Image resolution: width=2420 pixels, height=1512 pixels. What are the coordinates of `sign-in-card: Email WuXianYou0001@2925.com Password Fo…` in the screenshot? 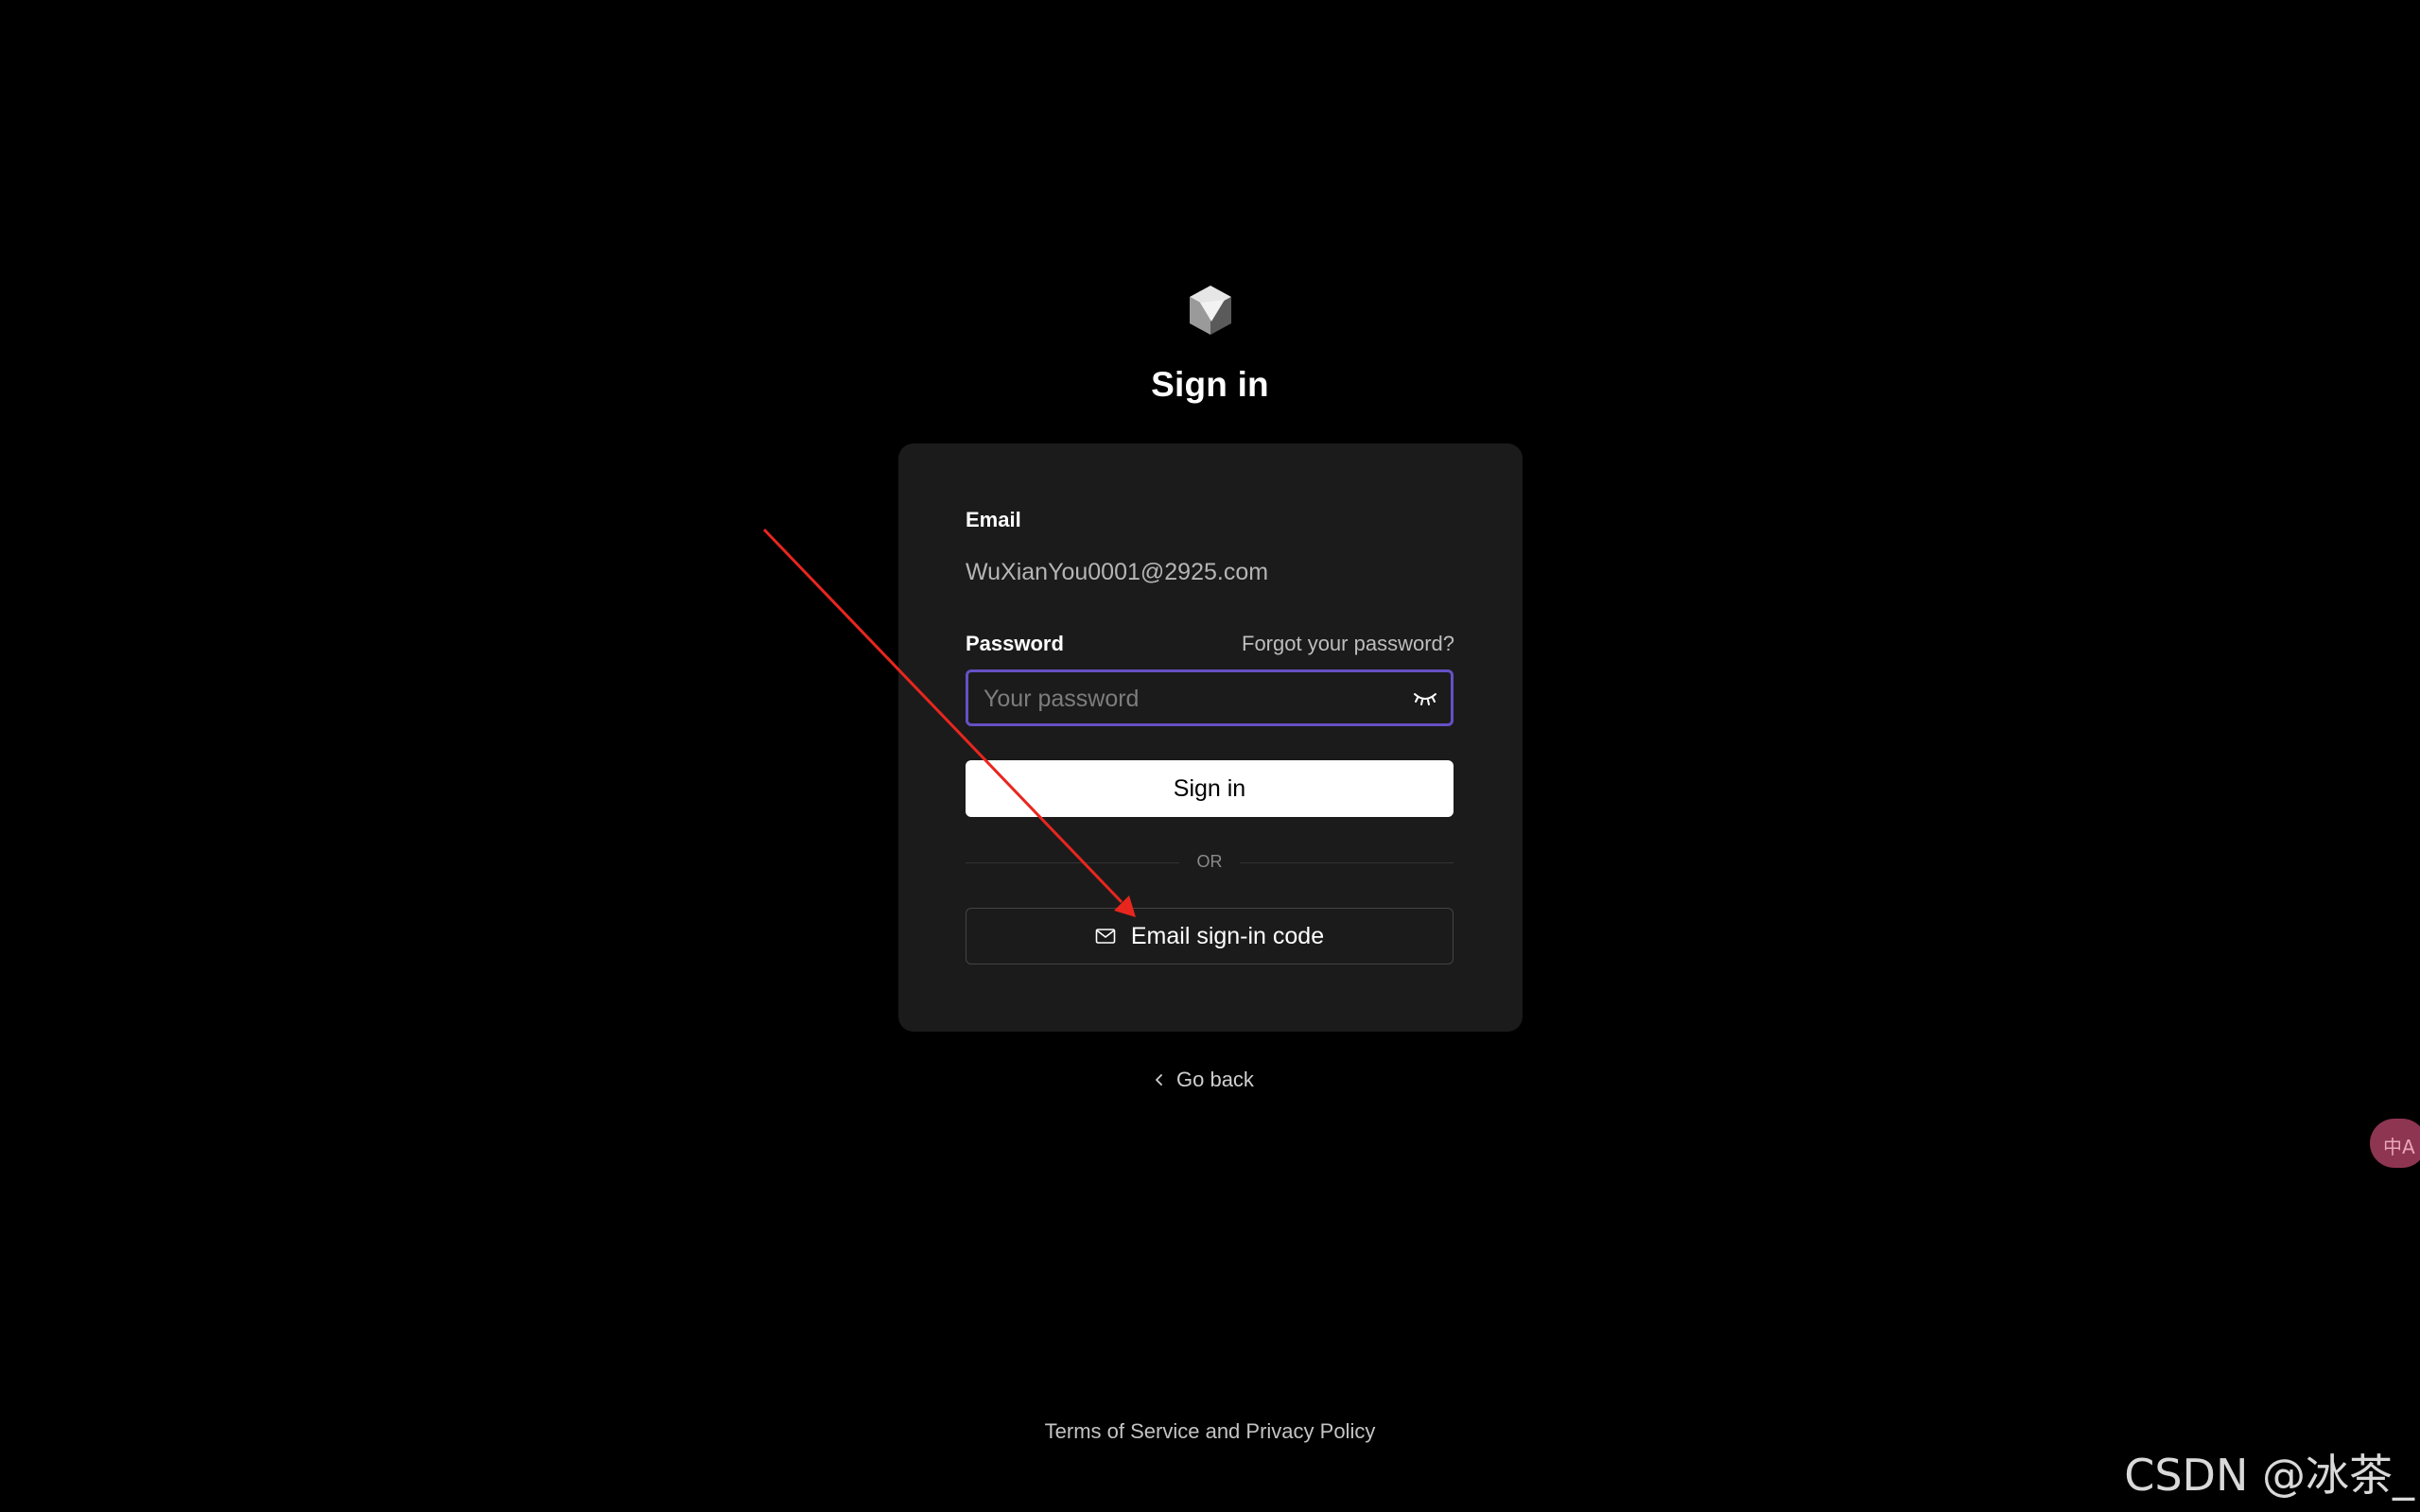 It's located at (1210, 737).